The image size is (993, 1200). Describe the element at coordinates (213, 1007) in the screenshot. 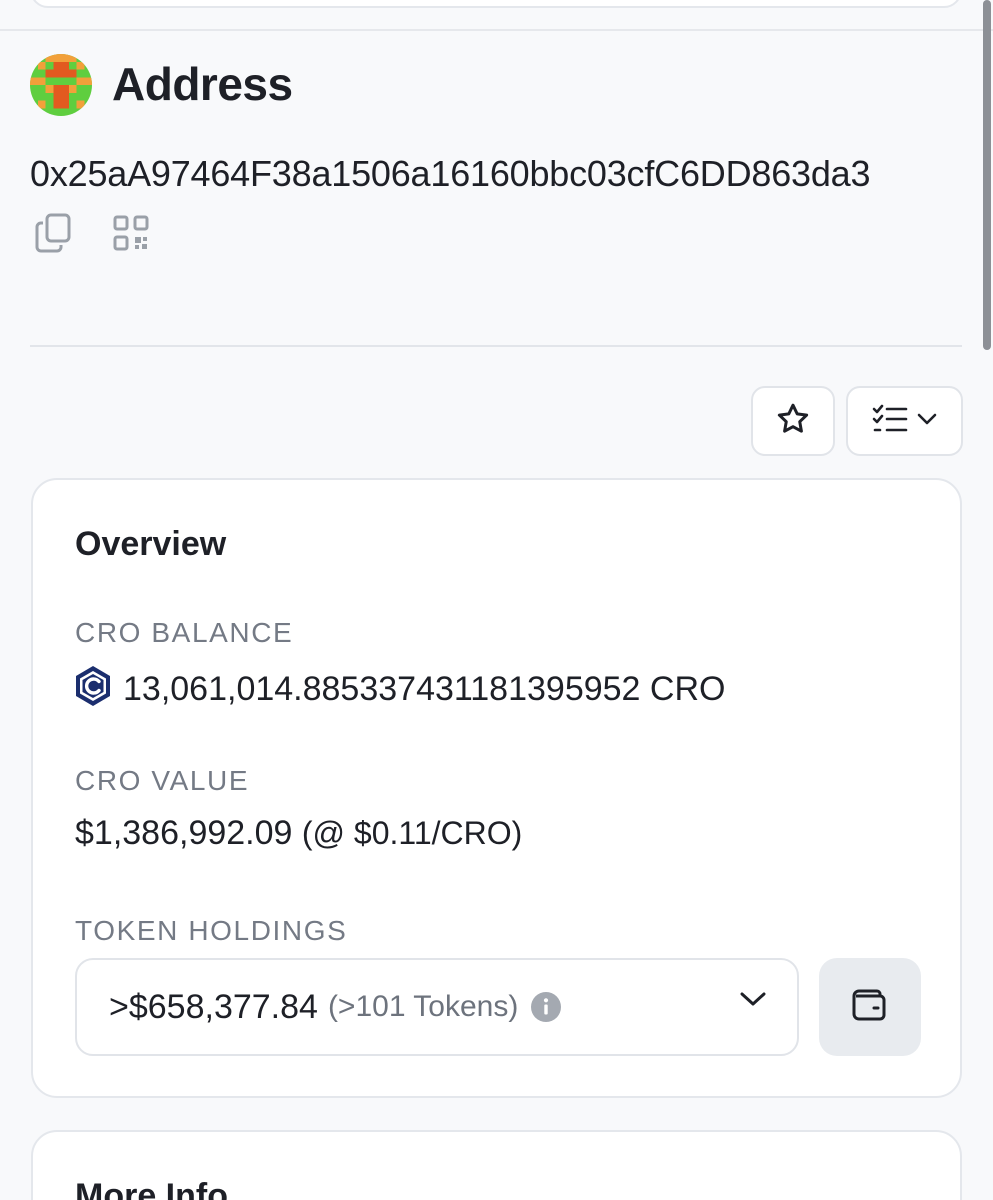

I see `token-holdings-value: >$658,377.84` at that location.